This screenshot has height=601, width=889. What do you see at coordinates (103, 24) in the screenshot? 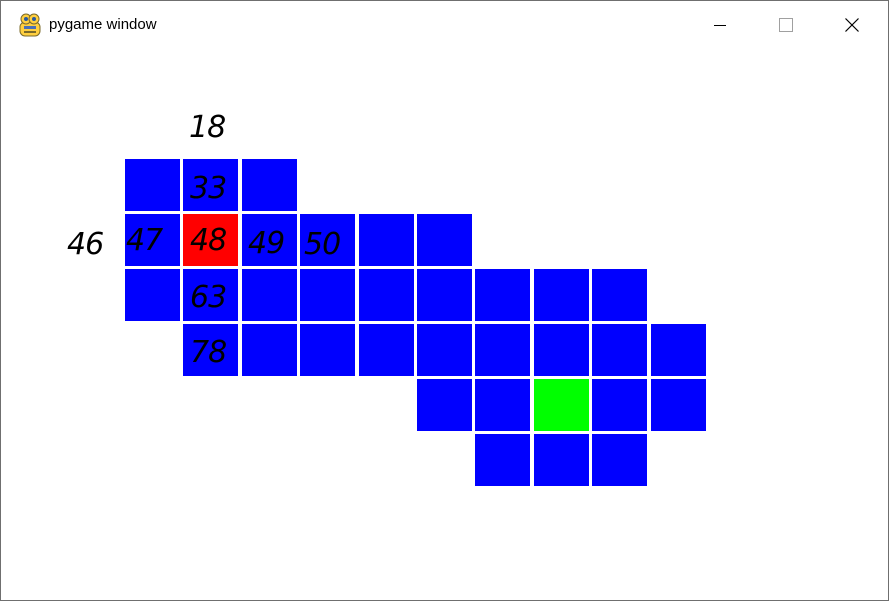
I see `window-title: pygame window` at bounding box center [103, 24].